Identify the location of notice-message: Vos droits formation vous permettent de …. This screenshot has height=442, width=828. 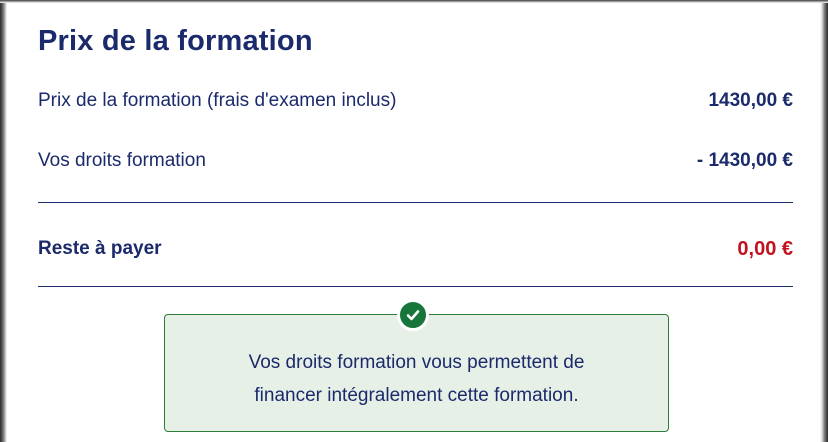
(416, 379).